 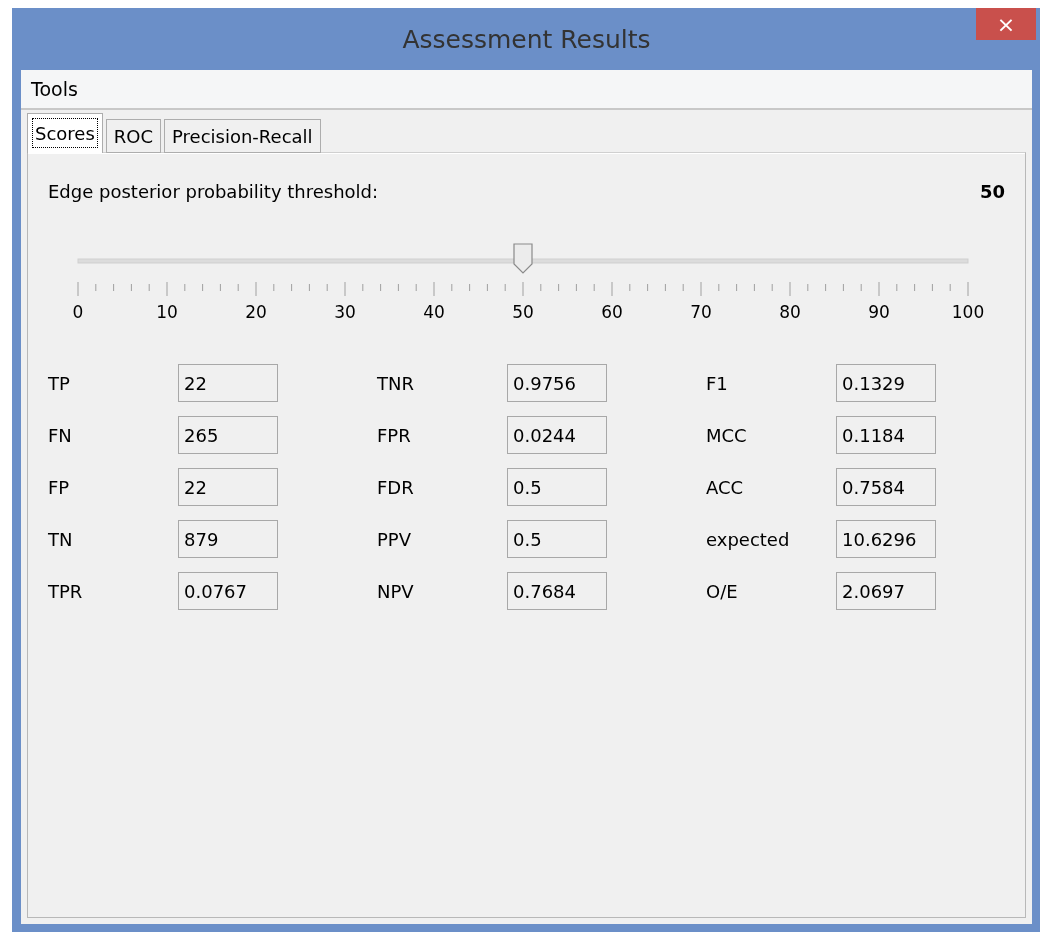 What do you see at coordinates (557, 591) in the screenshot?
I see `metric-field: 0.7684` at bounding box center [557, 591].